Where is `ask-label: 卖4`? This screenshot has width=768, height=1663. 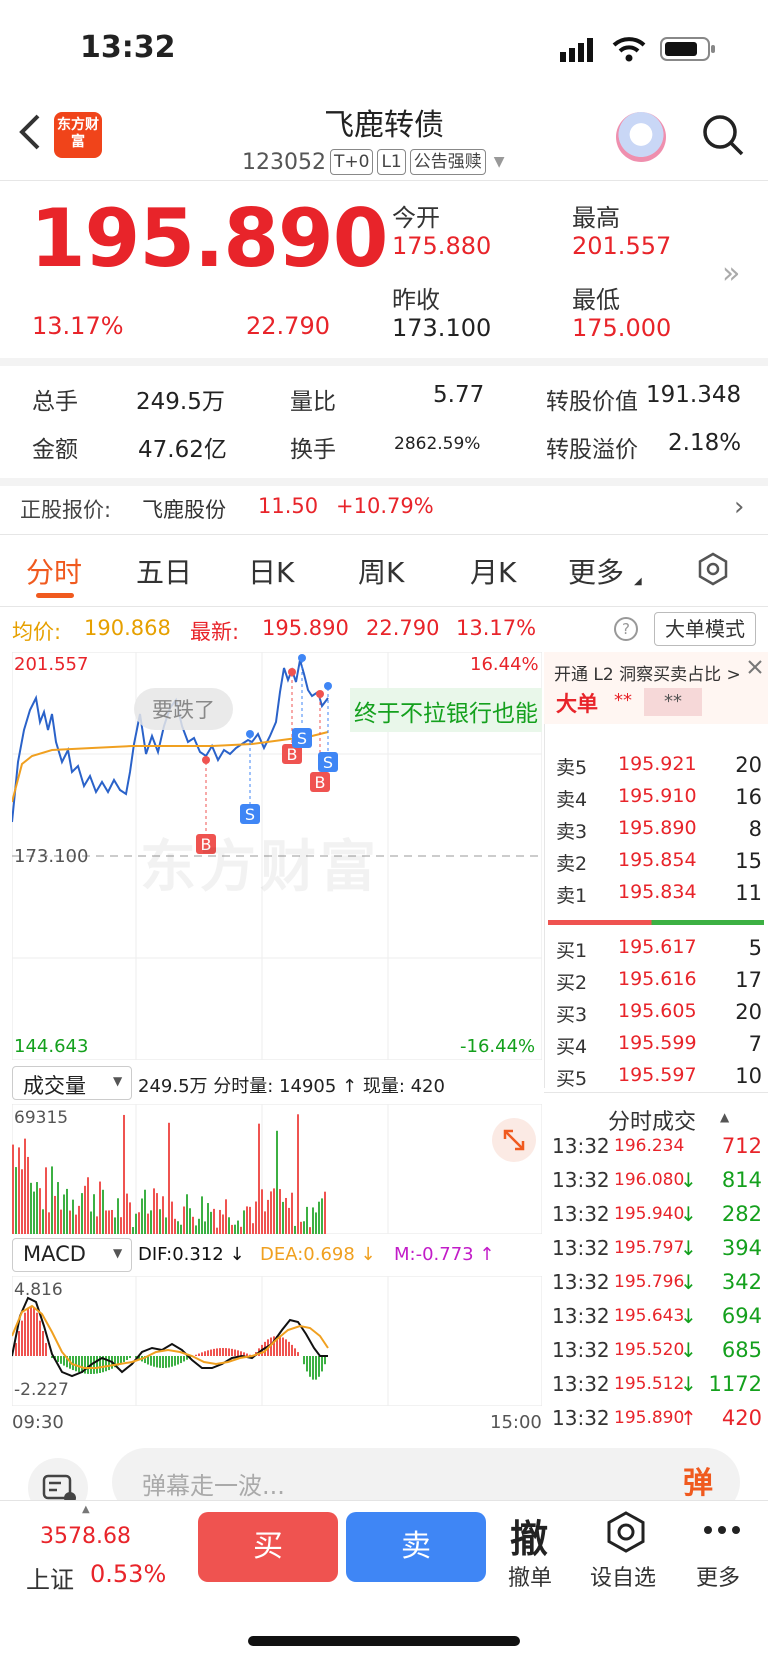
ask-label: 卖4 is located at coordinates (572, 800).